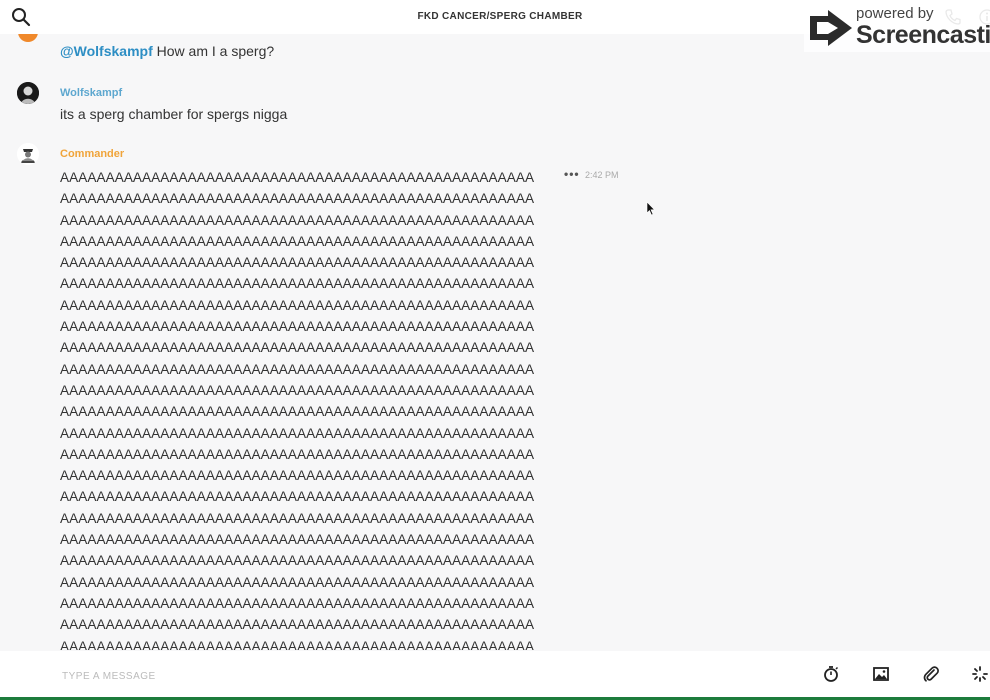  Describe the element at coordinates (602, 175) in the screenshot. I see `message-timestamp: 2:42 PM` at that location.